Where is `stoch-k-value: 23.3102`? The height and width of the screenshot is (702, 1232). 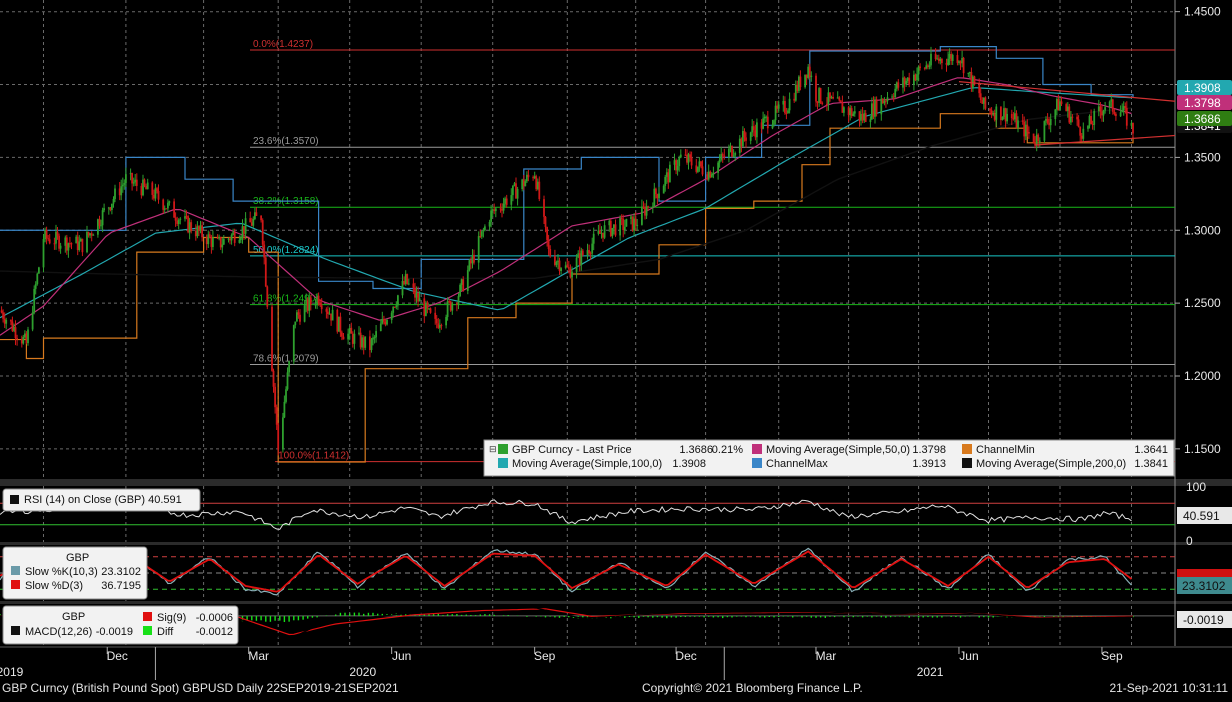 stoch-k-value: 23.3102 is located at coordinates (121, 572).